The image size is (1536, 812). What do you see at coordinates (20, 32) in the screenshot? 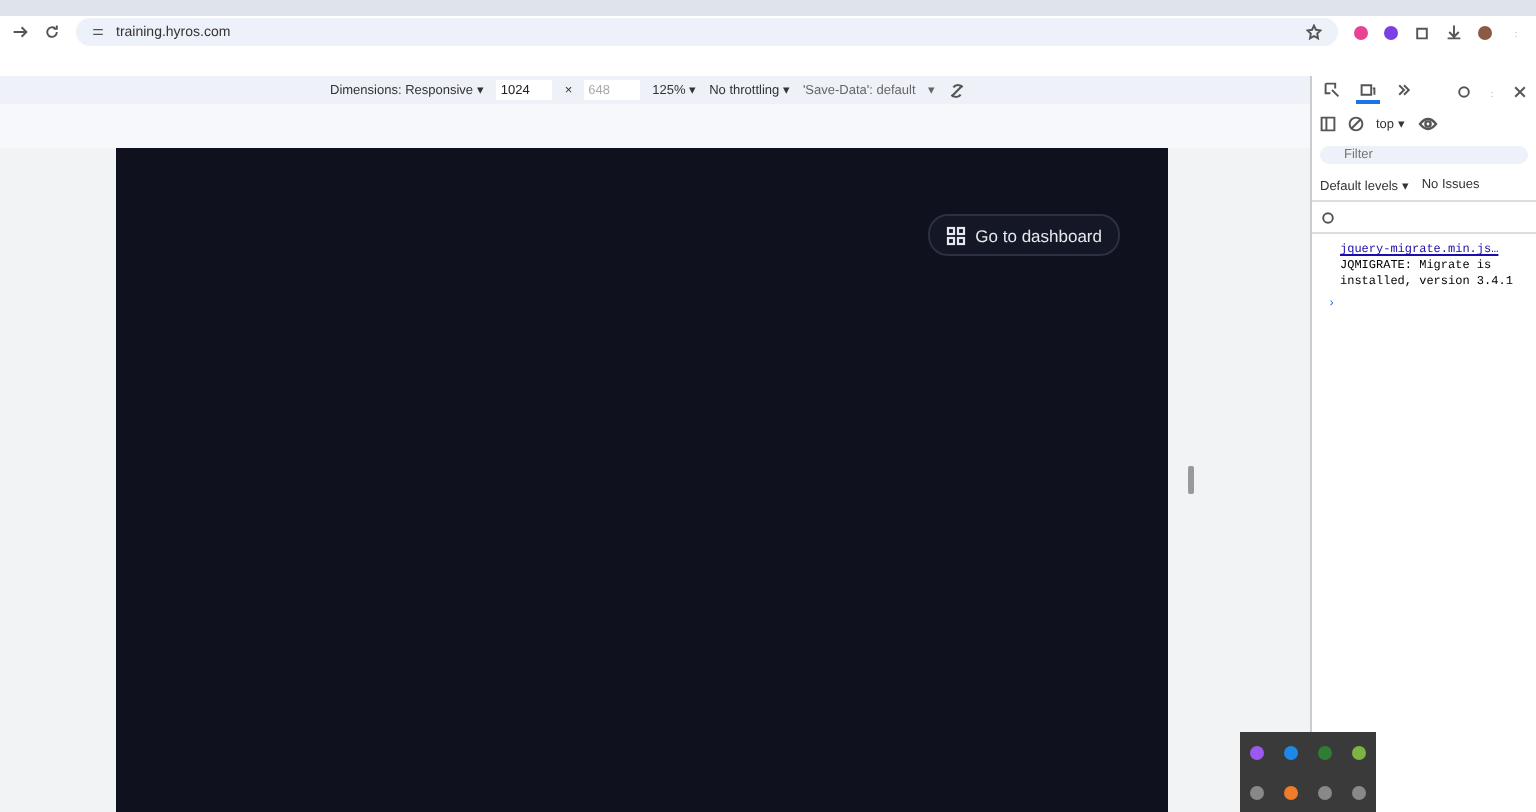
I see `forward-icon` at bounding box center [20, 32].